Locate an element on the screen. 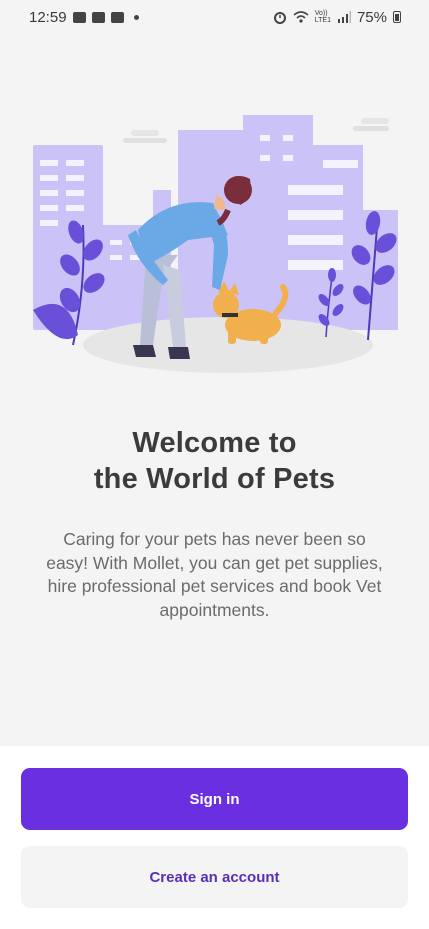  wifi-icon is located at coordinates (301, 17).